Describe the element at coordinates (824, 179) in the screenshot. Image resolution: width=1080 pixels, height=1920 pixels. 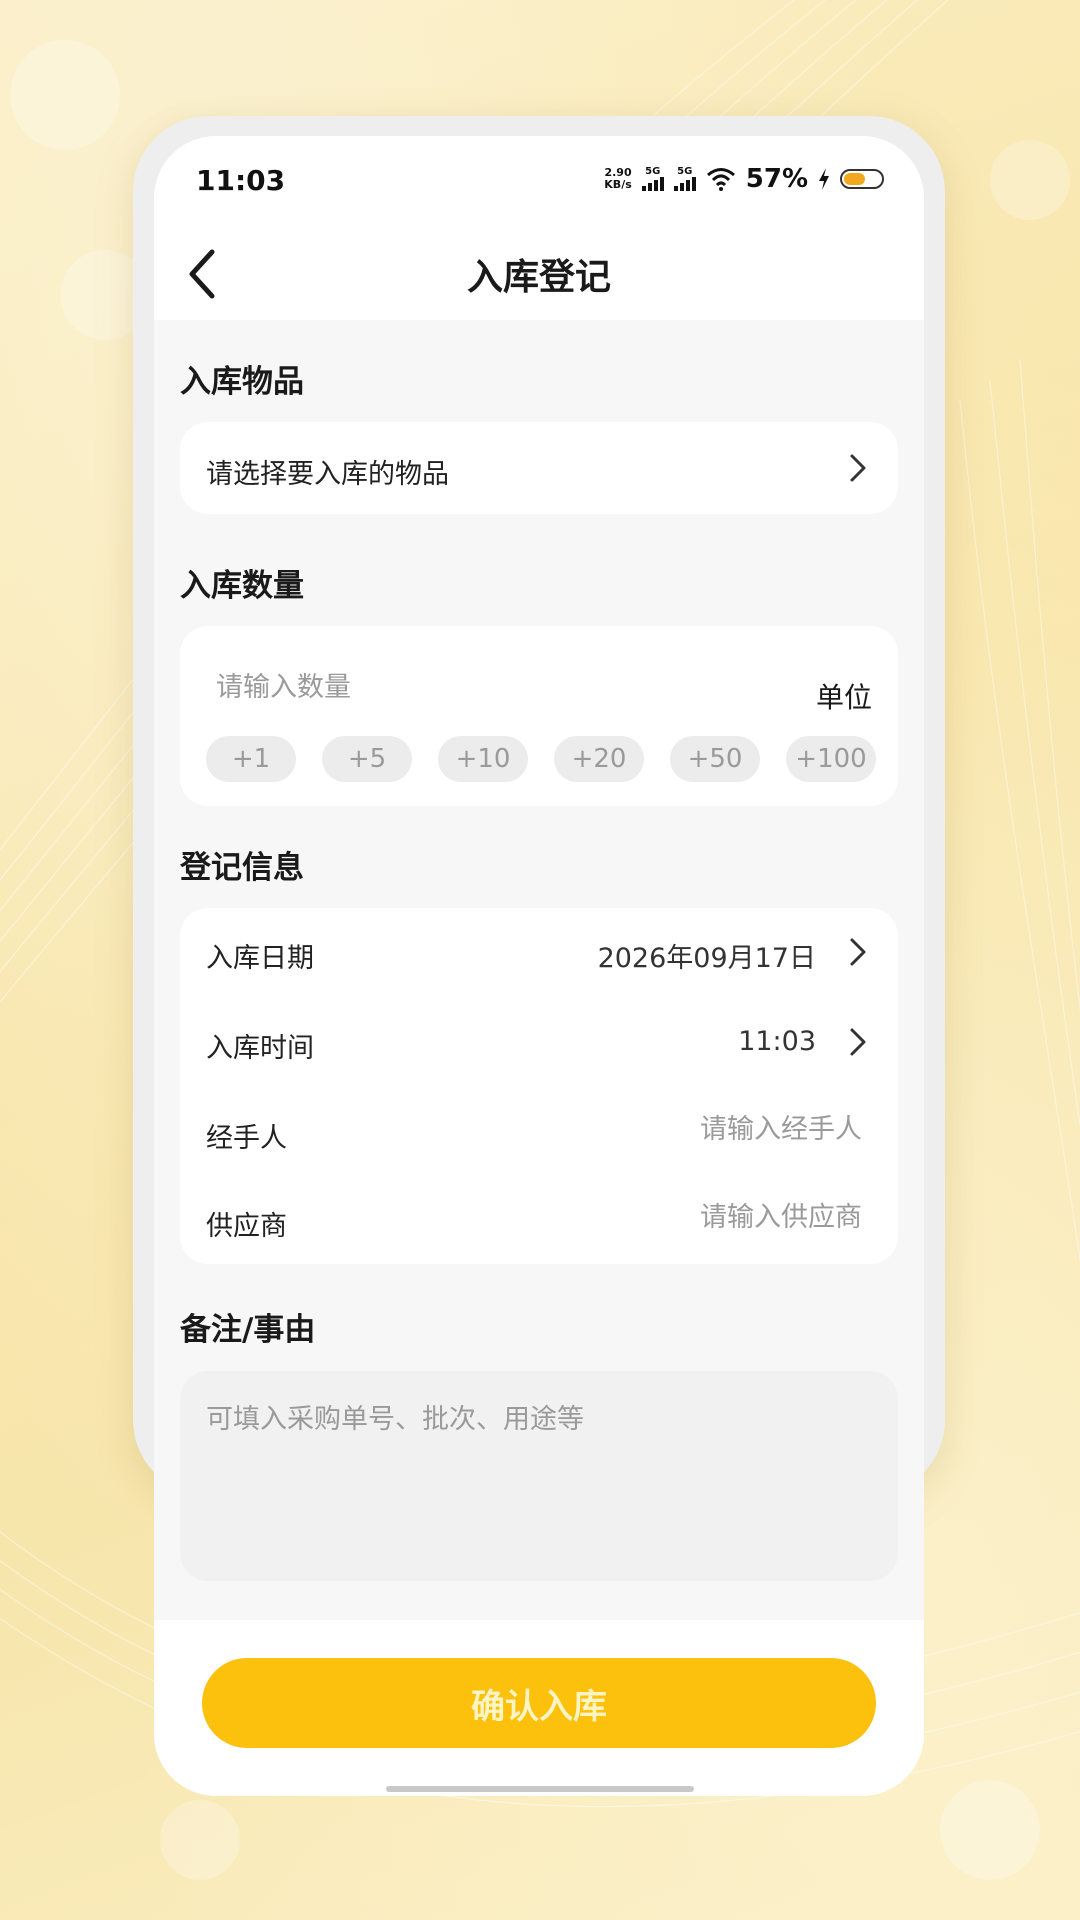
I see `charging-icon` at that location.